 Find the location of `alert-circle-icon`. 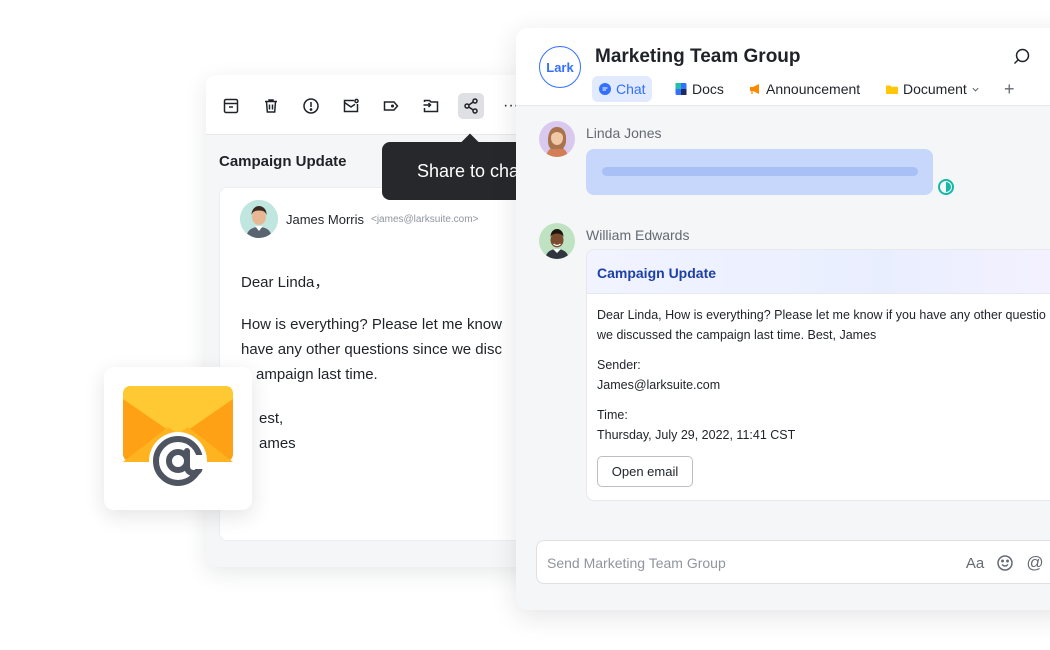

alert-circle-icon is located at coordinates (311, 106).